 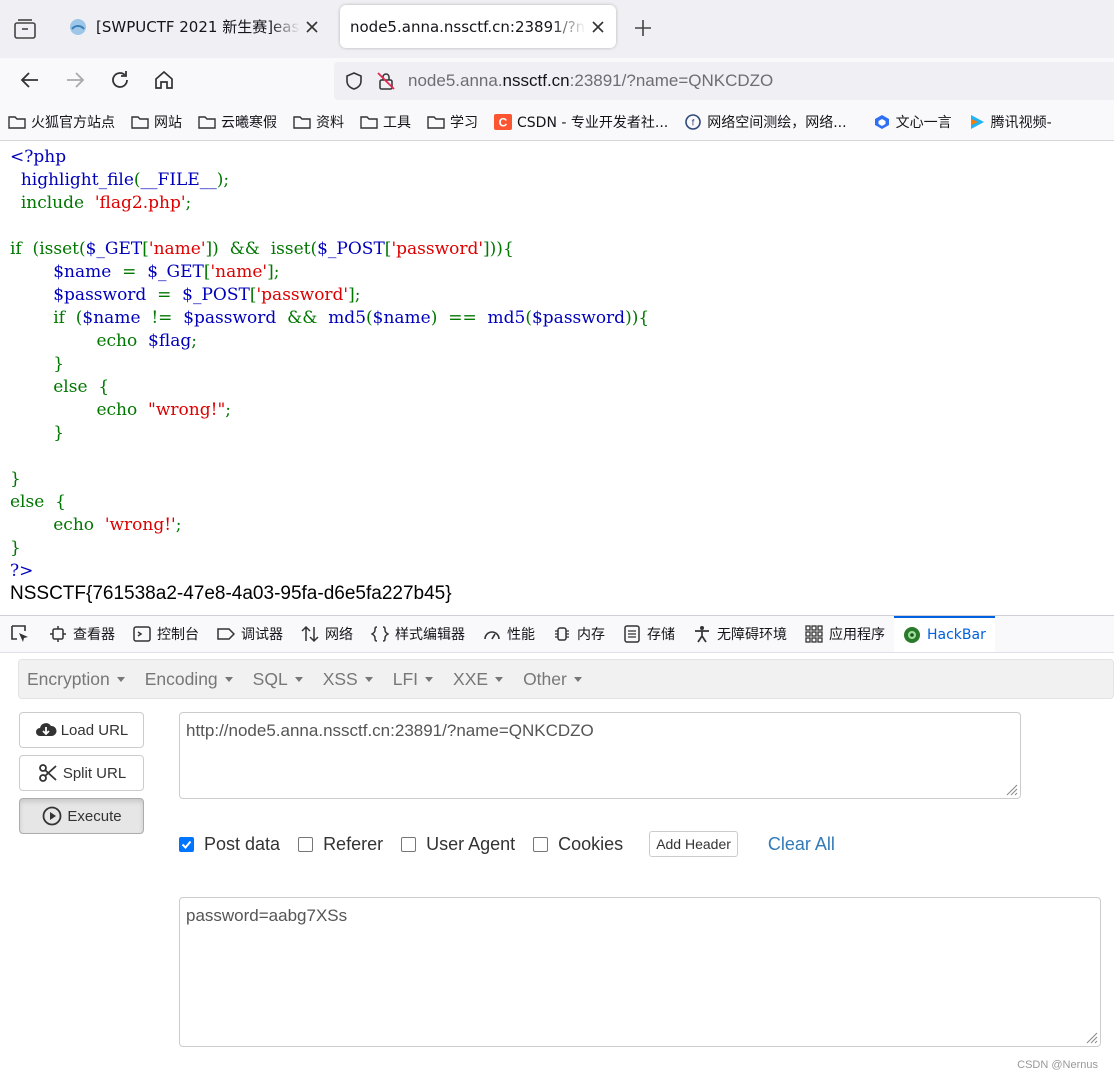 I want to click on devtools-tab-inspector: 查看器, so click(x=82, y=634).